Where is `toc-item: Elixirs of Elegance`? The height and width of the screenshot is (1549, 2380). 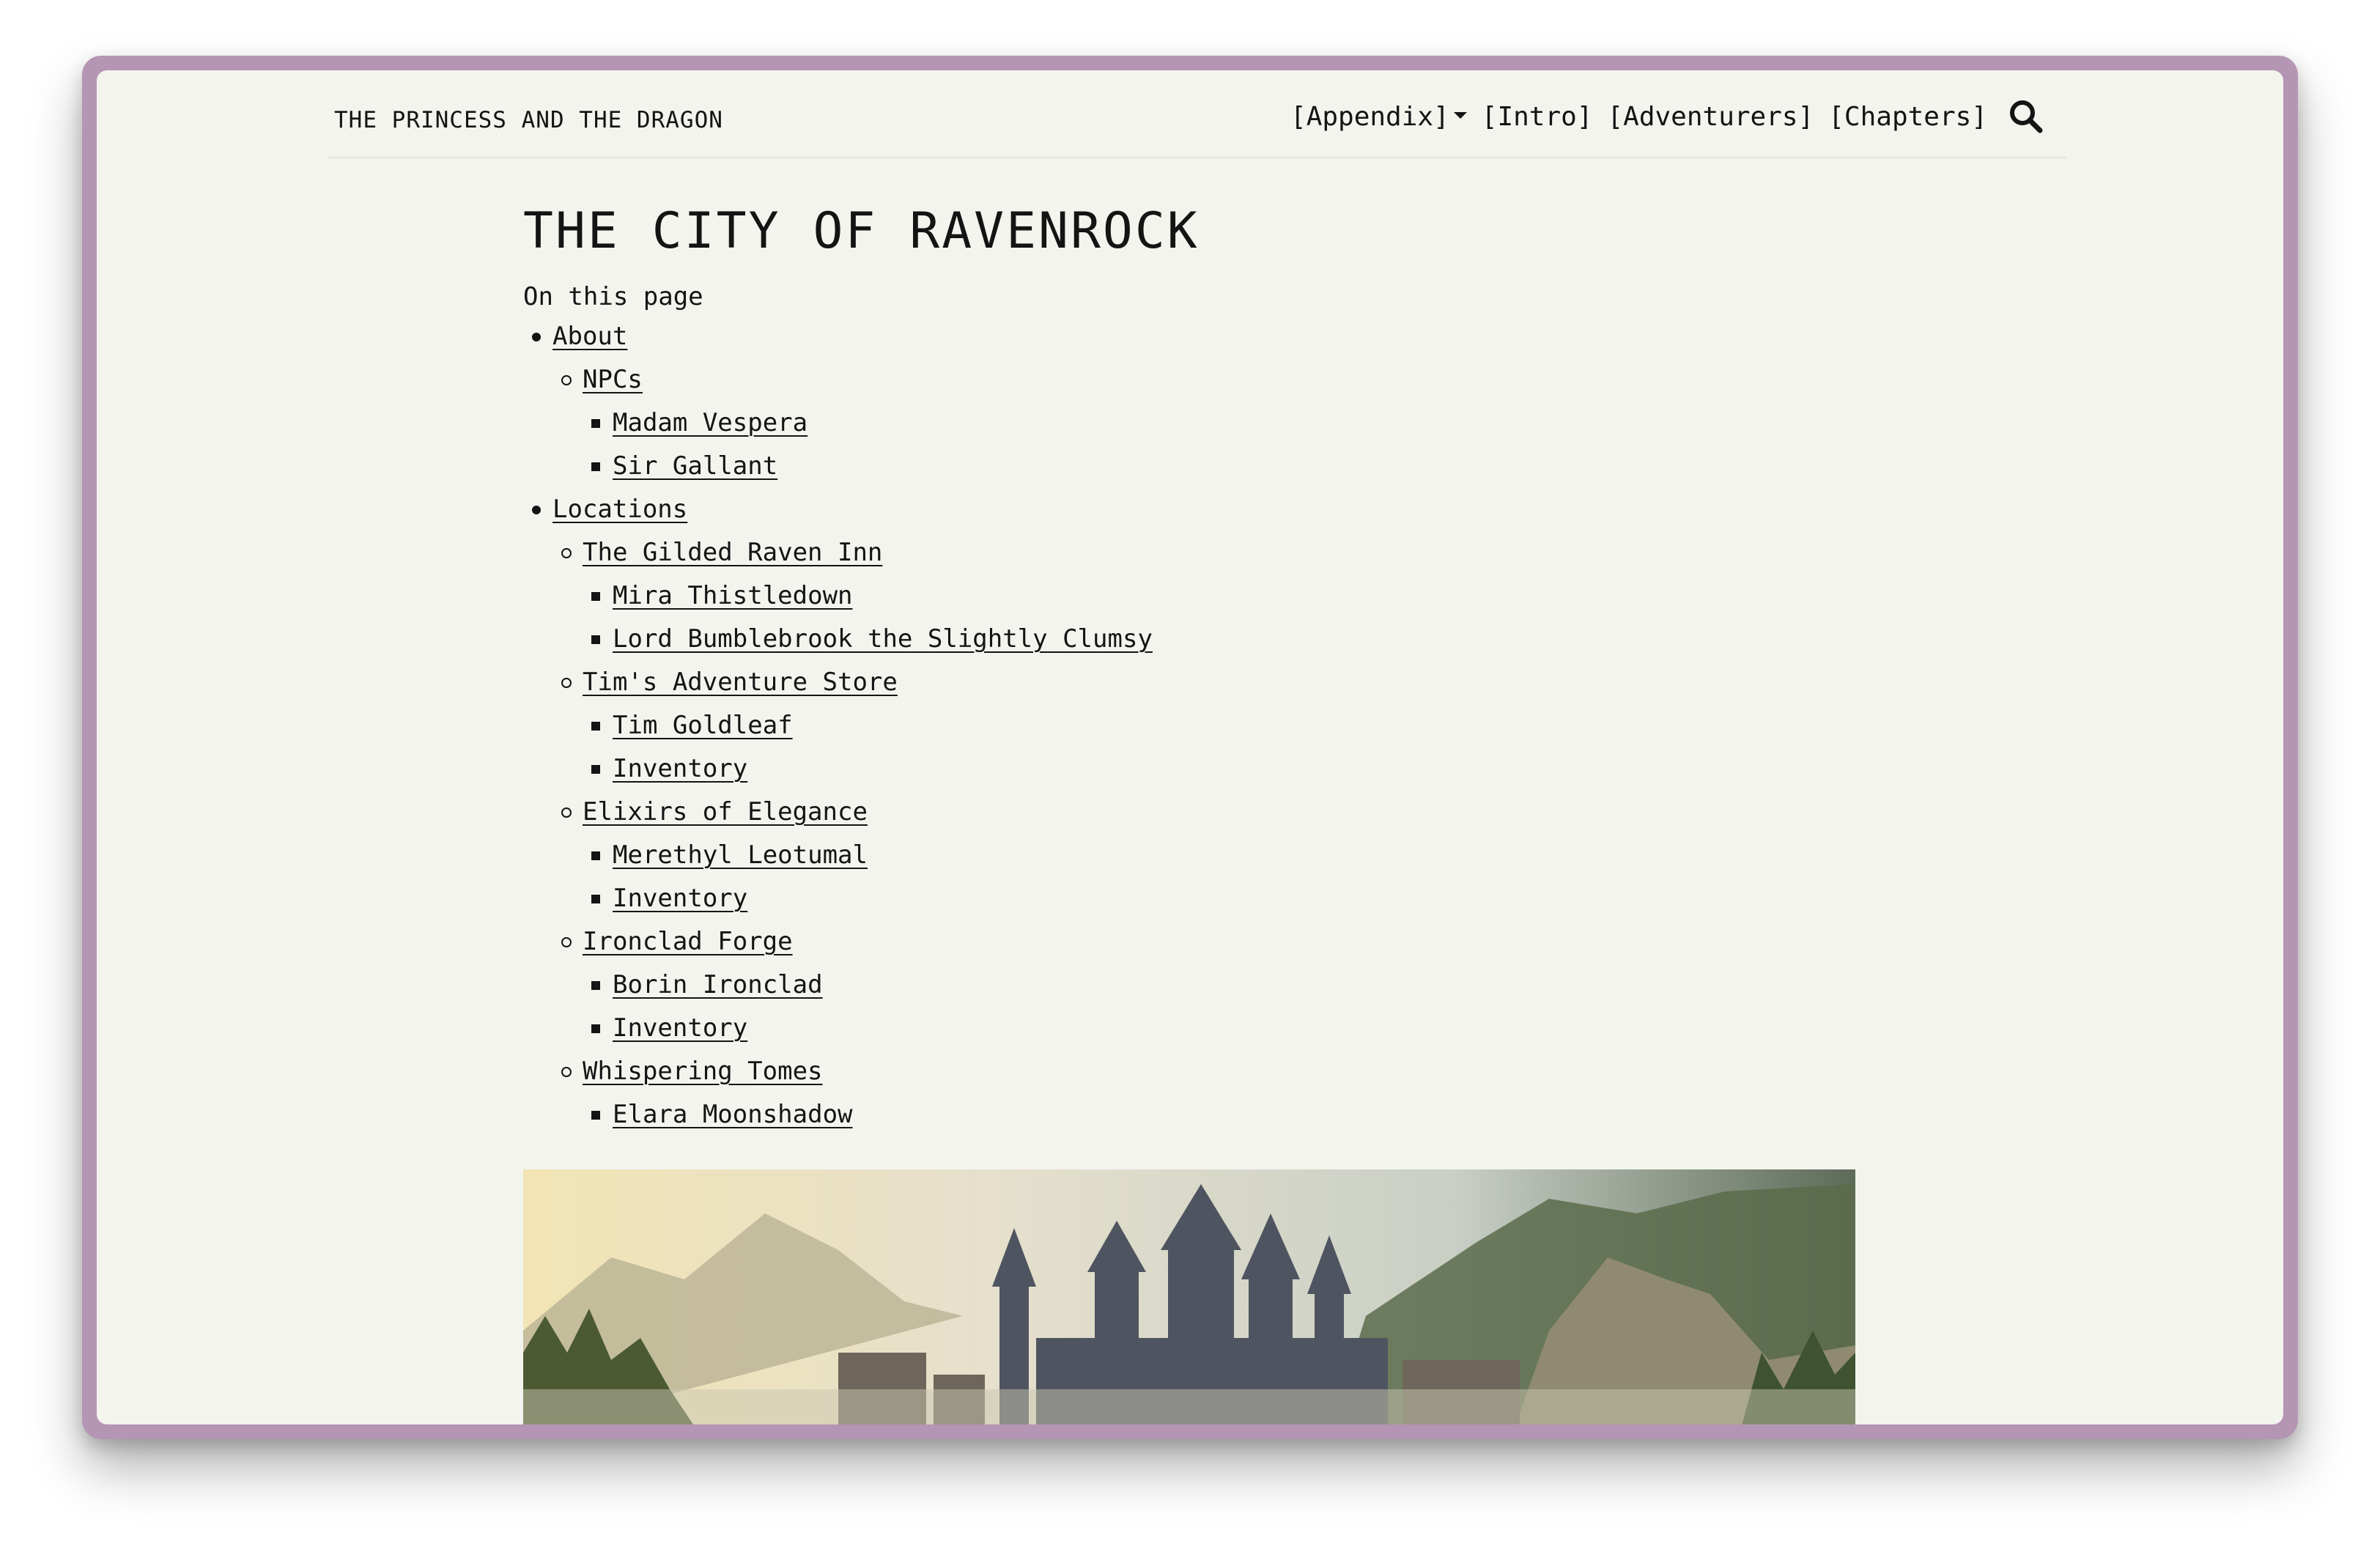 toc-item: Elixirs of Elegance is located at coordinates (861, 813).